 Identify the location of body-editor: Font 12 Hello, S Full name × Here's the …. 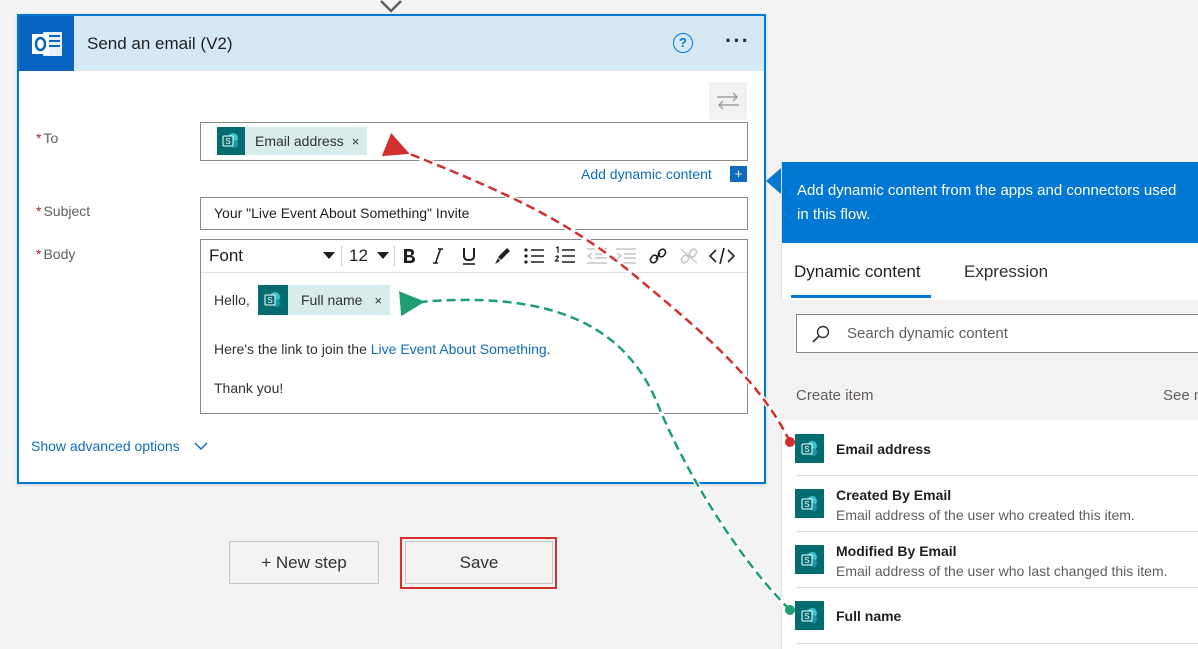
(474, 326).